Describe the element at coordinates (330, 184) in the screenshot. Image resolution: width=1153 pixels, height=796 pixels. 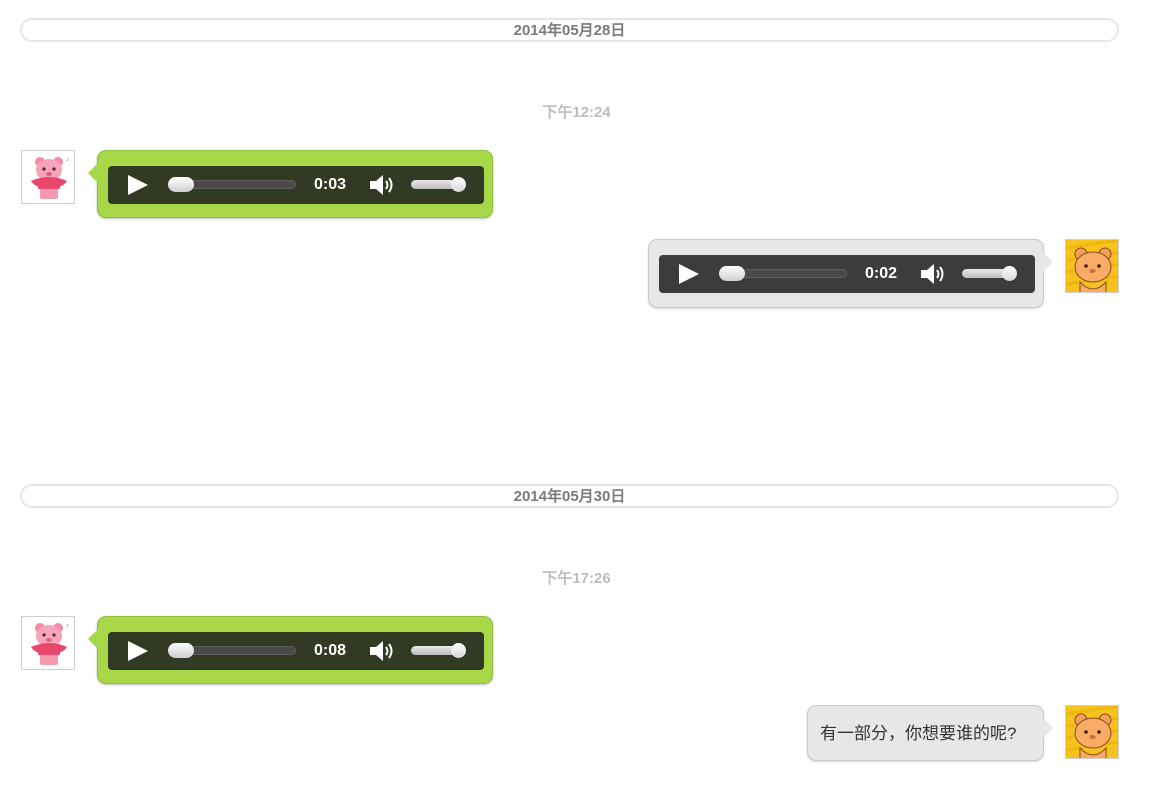
I see `duration-label: 0:03` at that location.